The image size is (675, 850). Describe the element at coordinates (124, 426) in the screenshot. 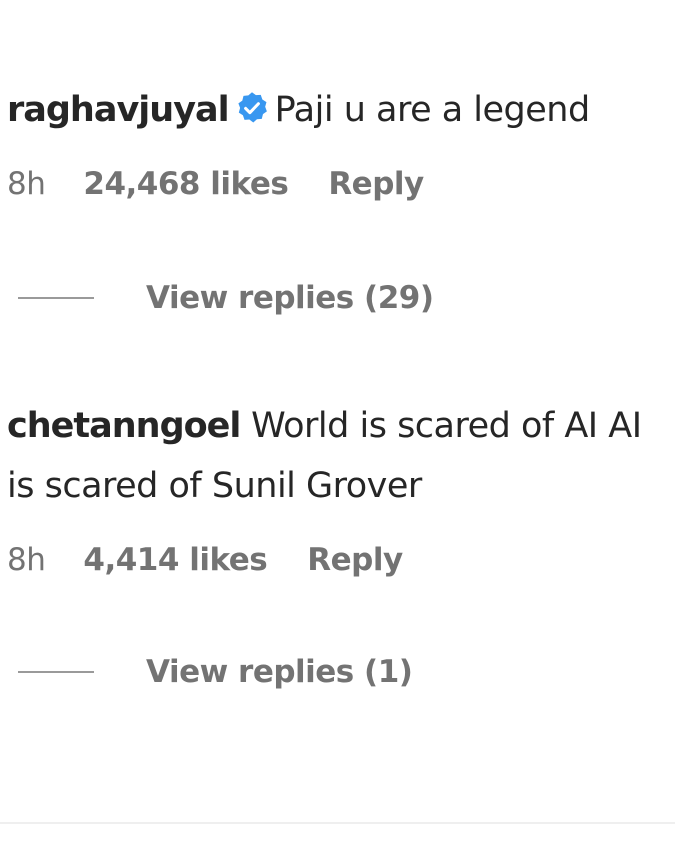

I see `comment-username: chetanngoel` at that location.